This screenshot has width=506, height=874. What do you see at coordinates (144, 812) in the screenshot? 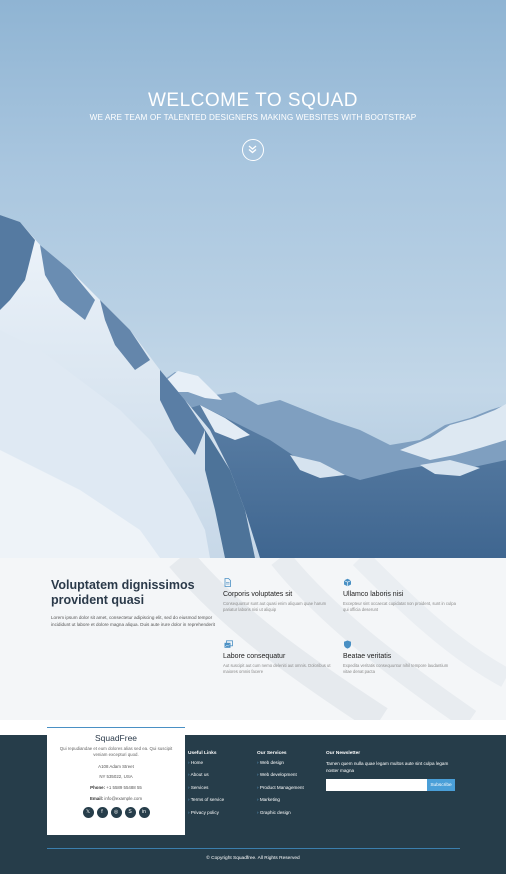
I see `linkedin-icon: in` at bounding box center [144, 812].